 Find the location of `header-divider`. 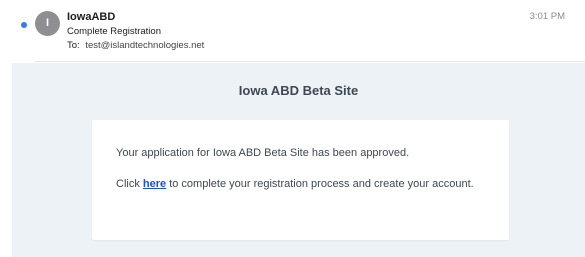

header-divider is located at coordinates (310, 61).